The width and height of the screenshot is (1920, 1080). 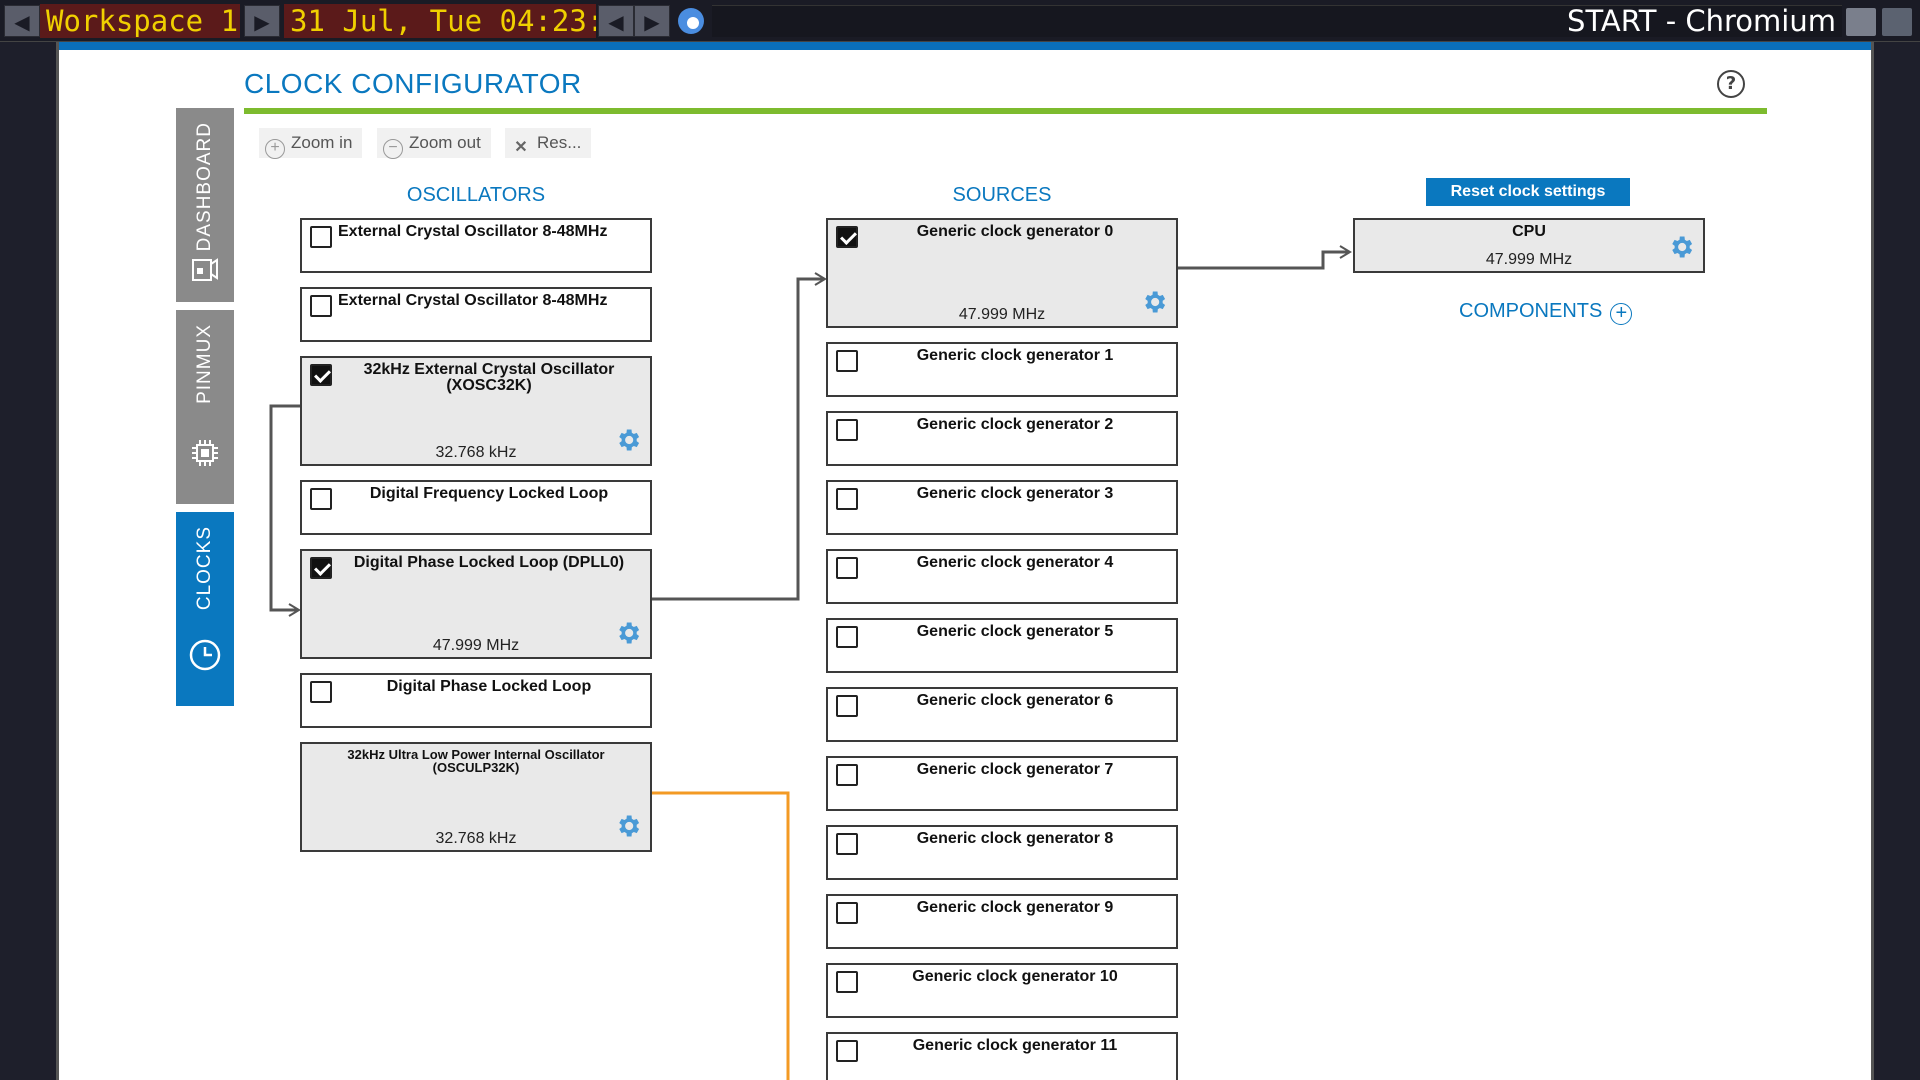 What do you see at coordinates (1002, 1056) in the screenshot?
I see `source-gclk11: Generic clock generator 11` at bounding box center [1002, 1056].